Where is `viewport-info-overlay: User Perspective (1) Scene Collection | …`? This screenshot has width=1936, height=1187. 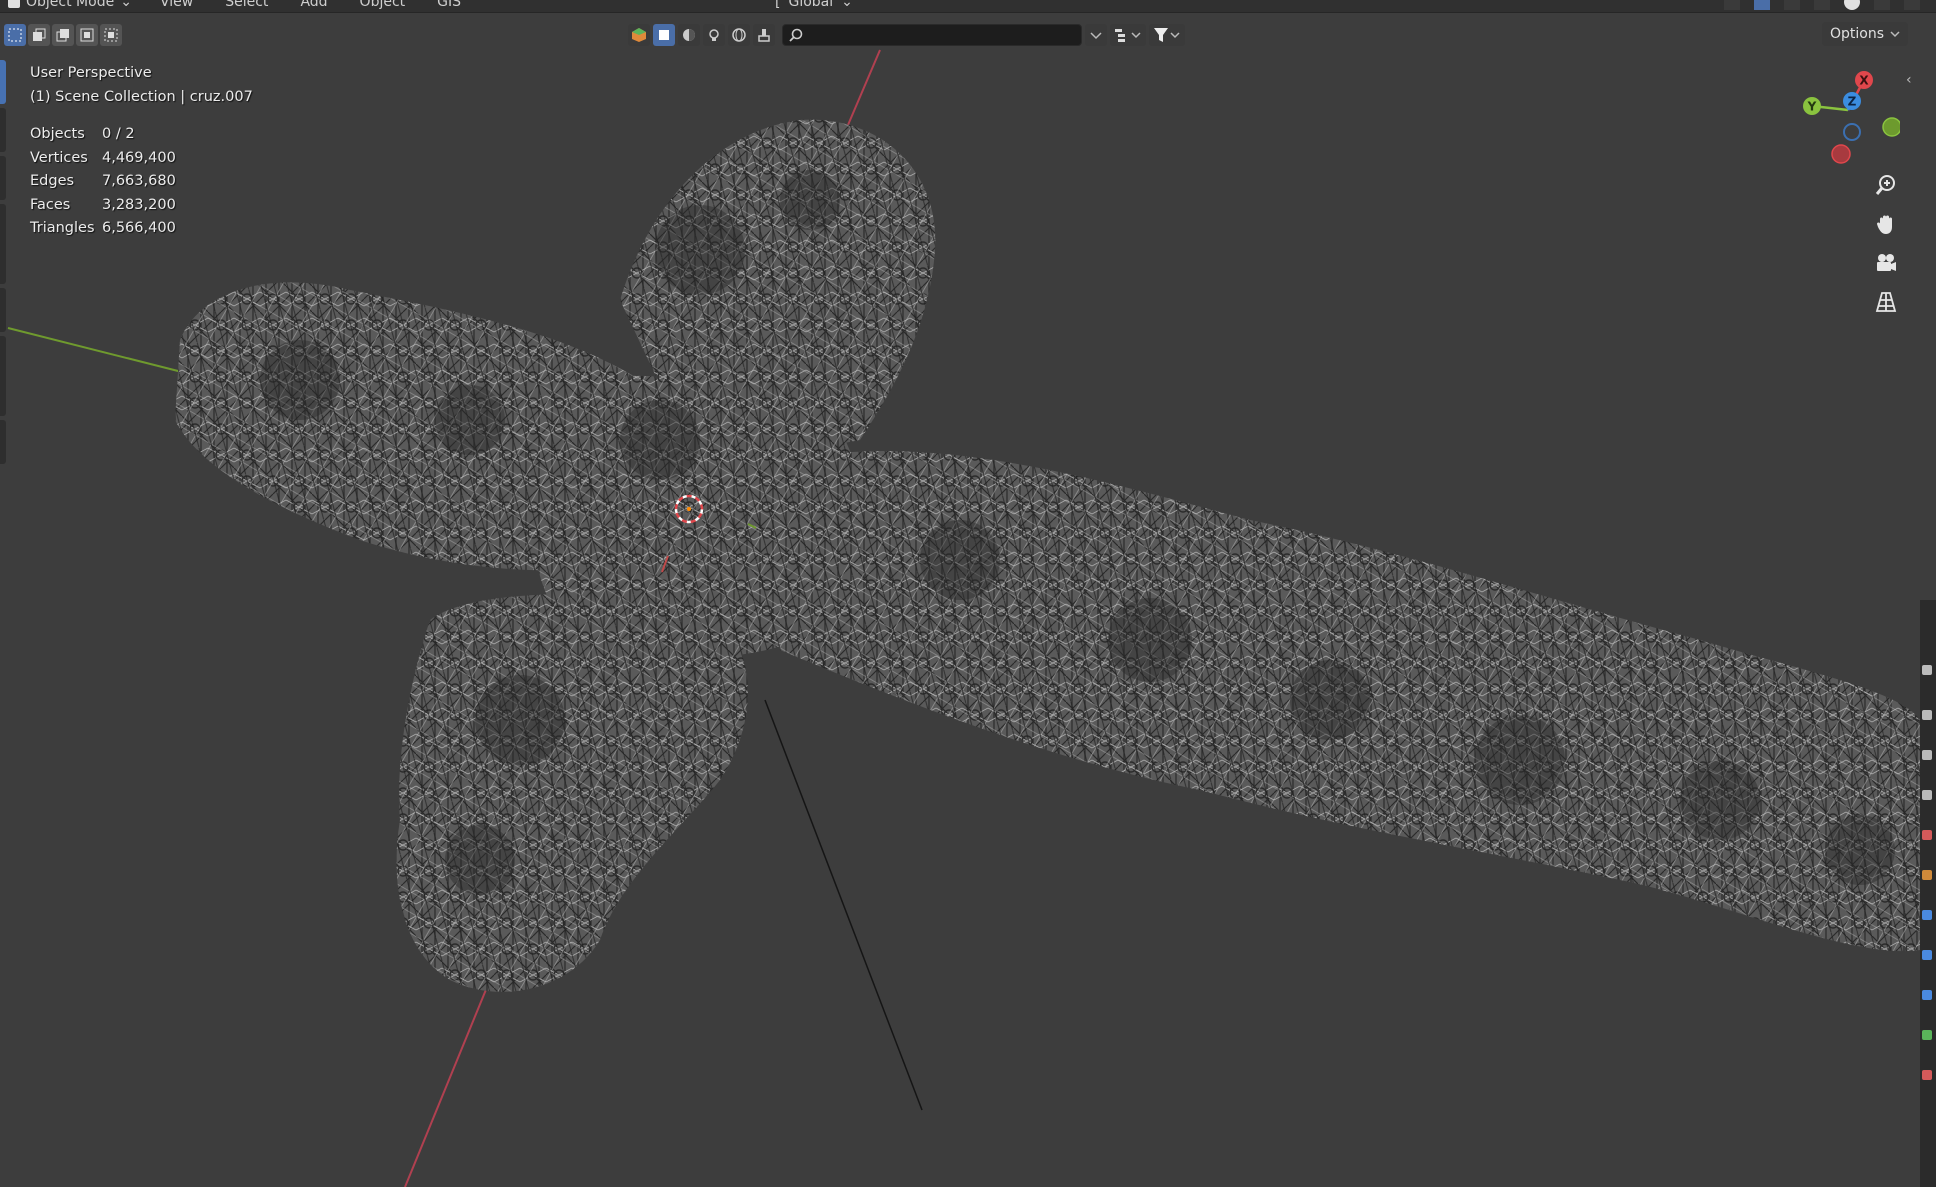 viewport-info-overlay: User Perspective (1) Scene Collection | … is located at coordinates (141, 151).